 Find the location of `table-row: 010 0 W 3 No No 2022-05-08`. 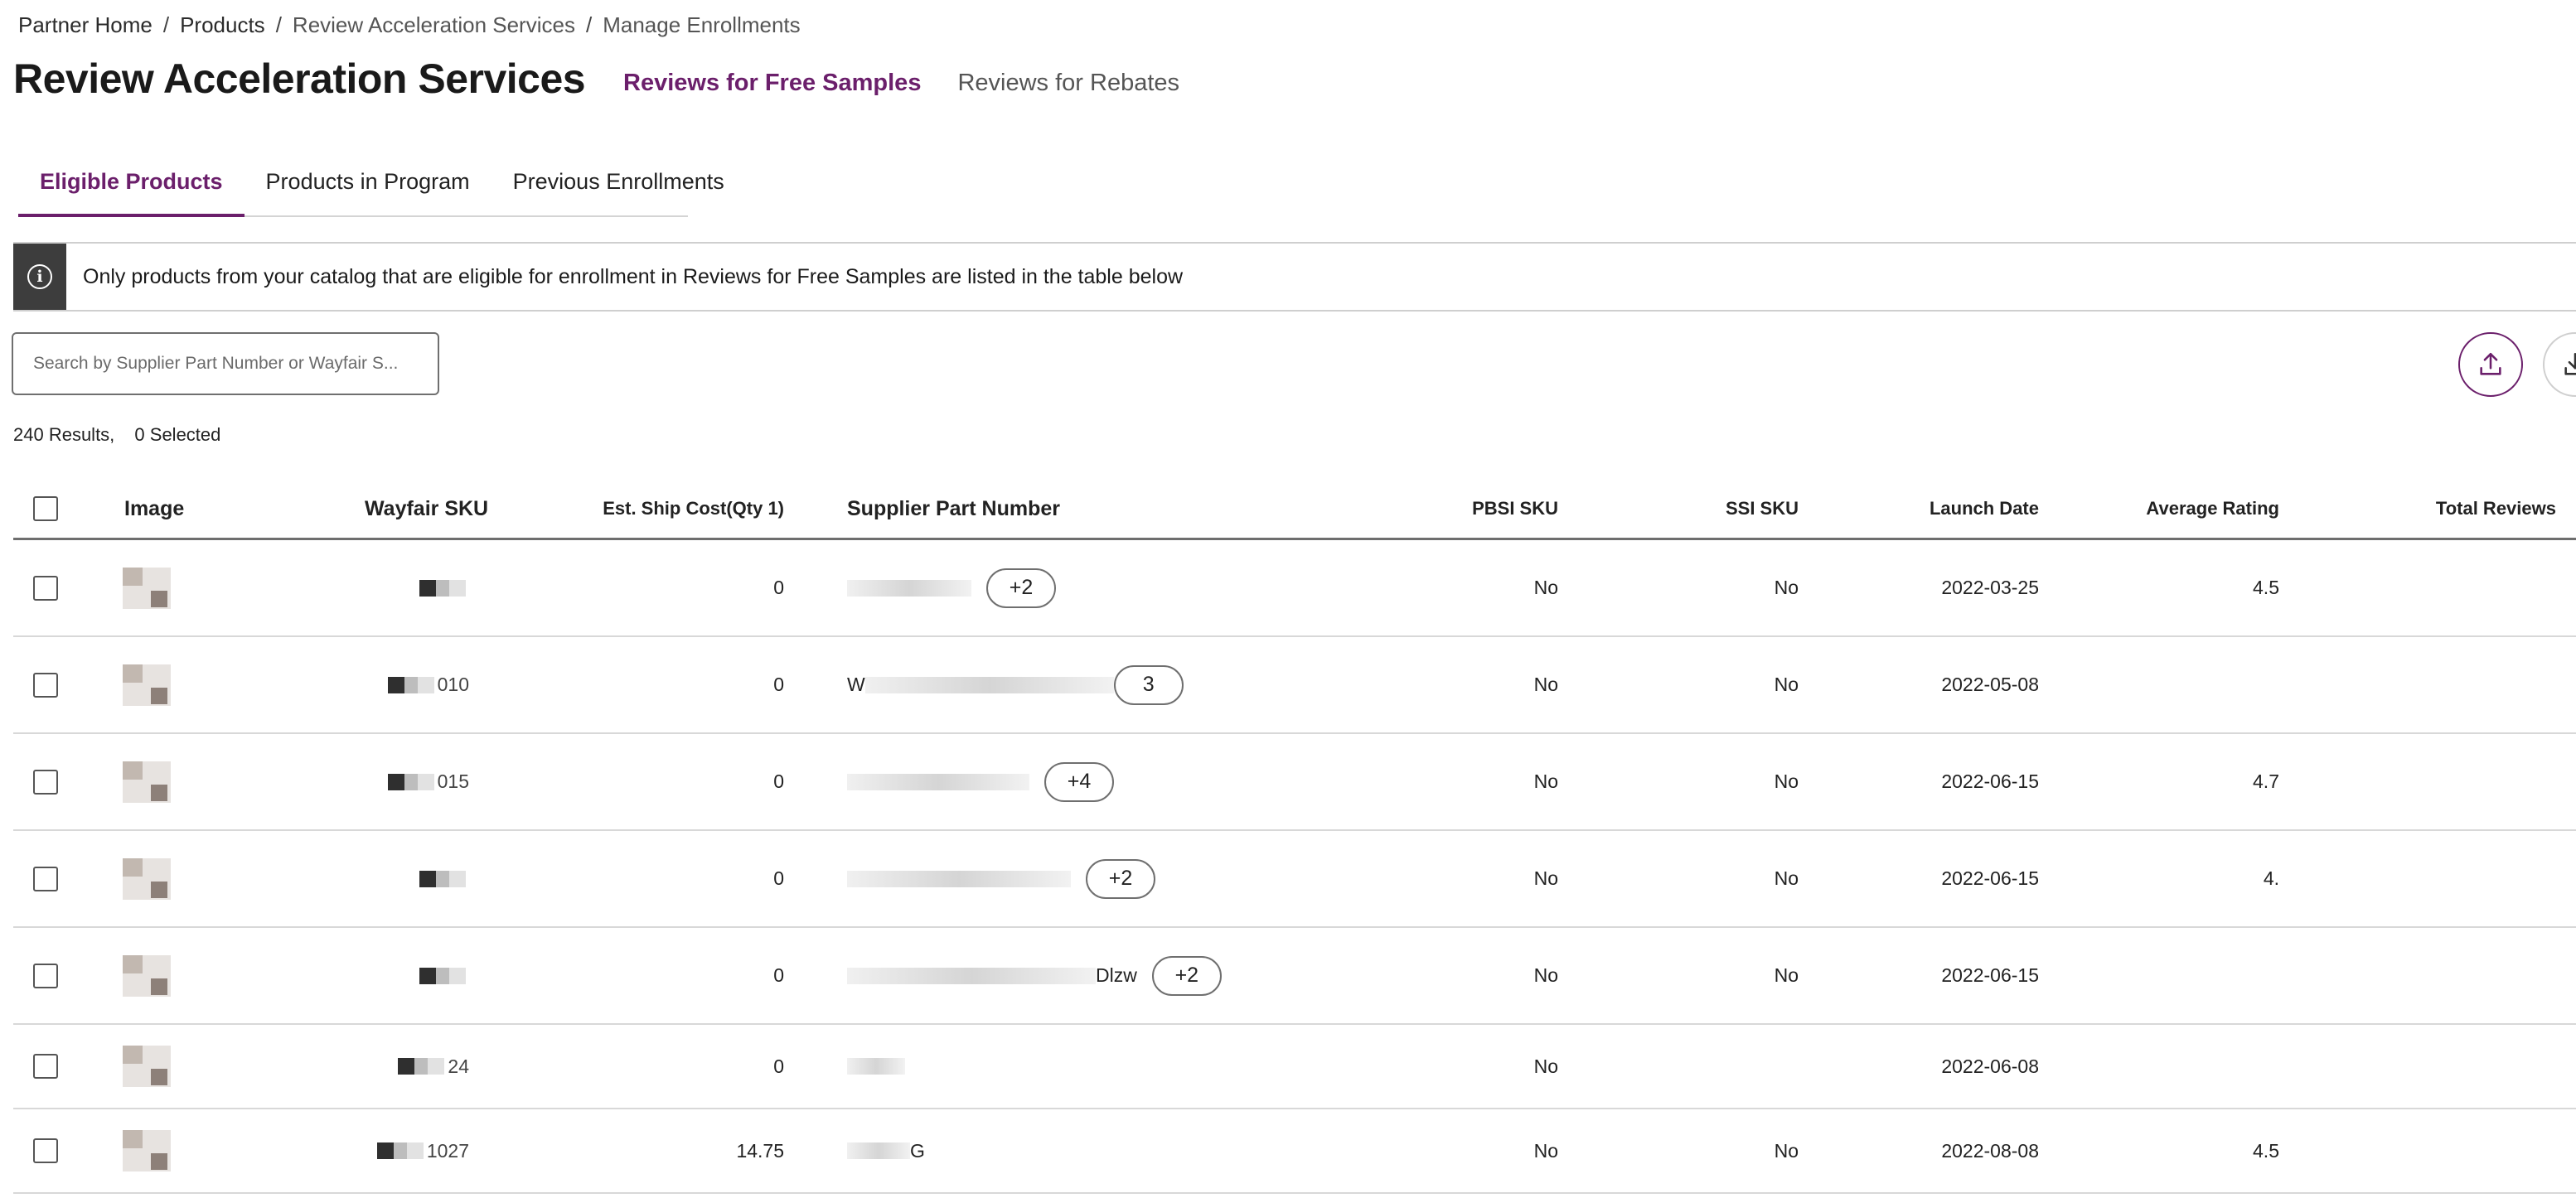

table-row: 010 0 W 3 No No 2022-05-08 is located at coordinates (1294, 686).